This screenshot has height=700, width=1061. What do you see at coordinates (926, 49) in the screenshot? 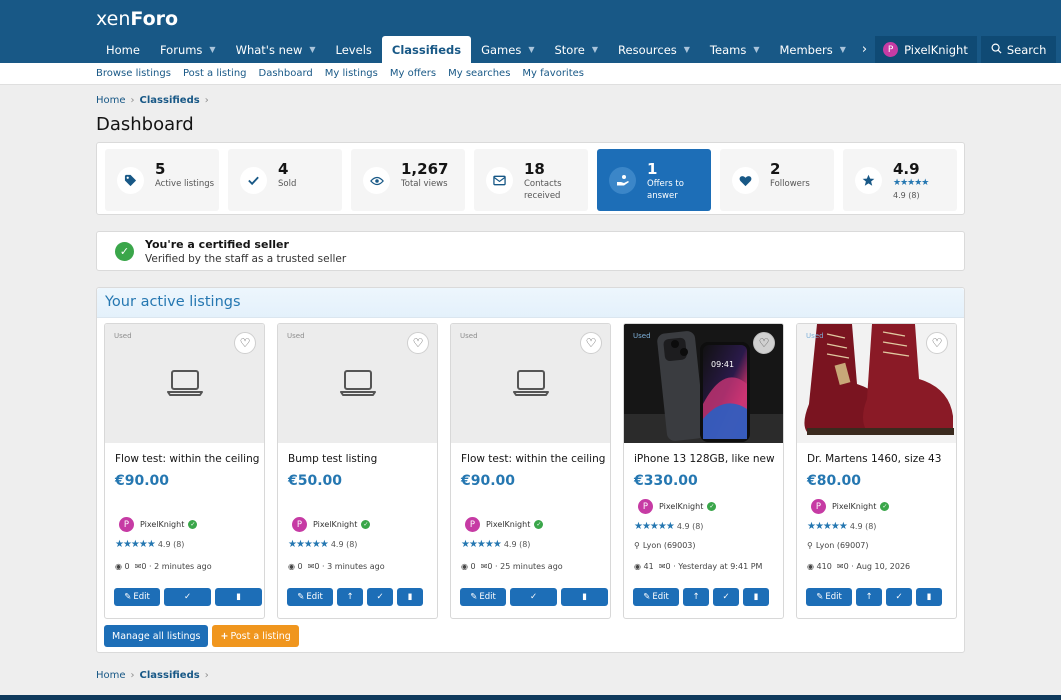
I see `user-menu: P PixelKnight` at bounding box center [926, 49].